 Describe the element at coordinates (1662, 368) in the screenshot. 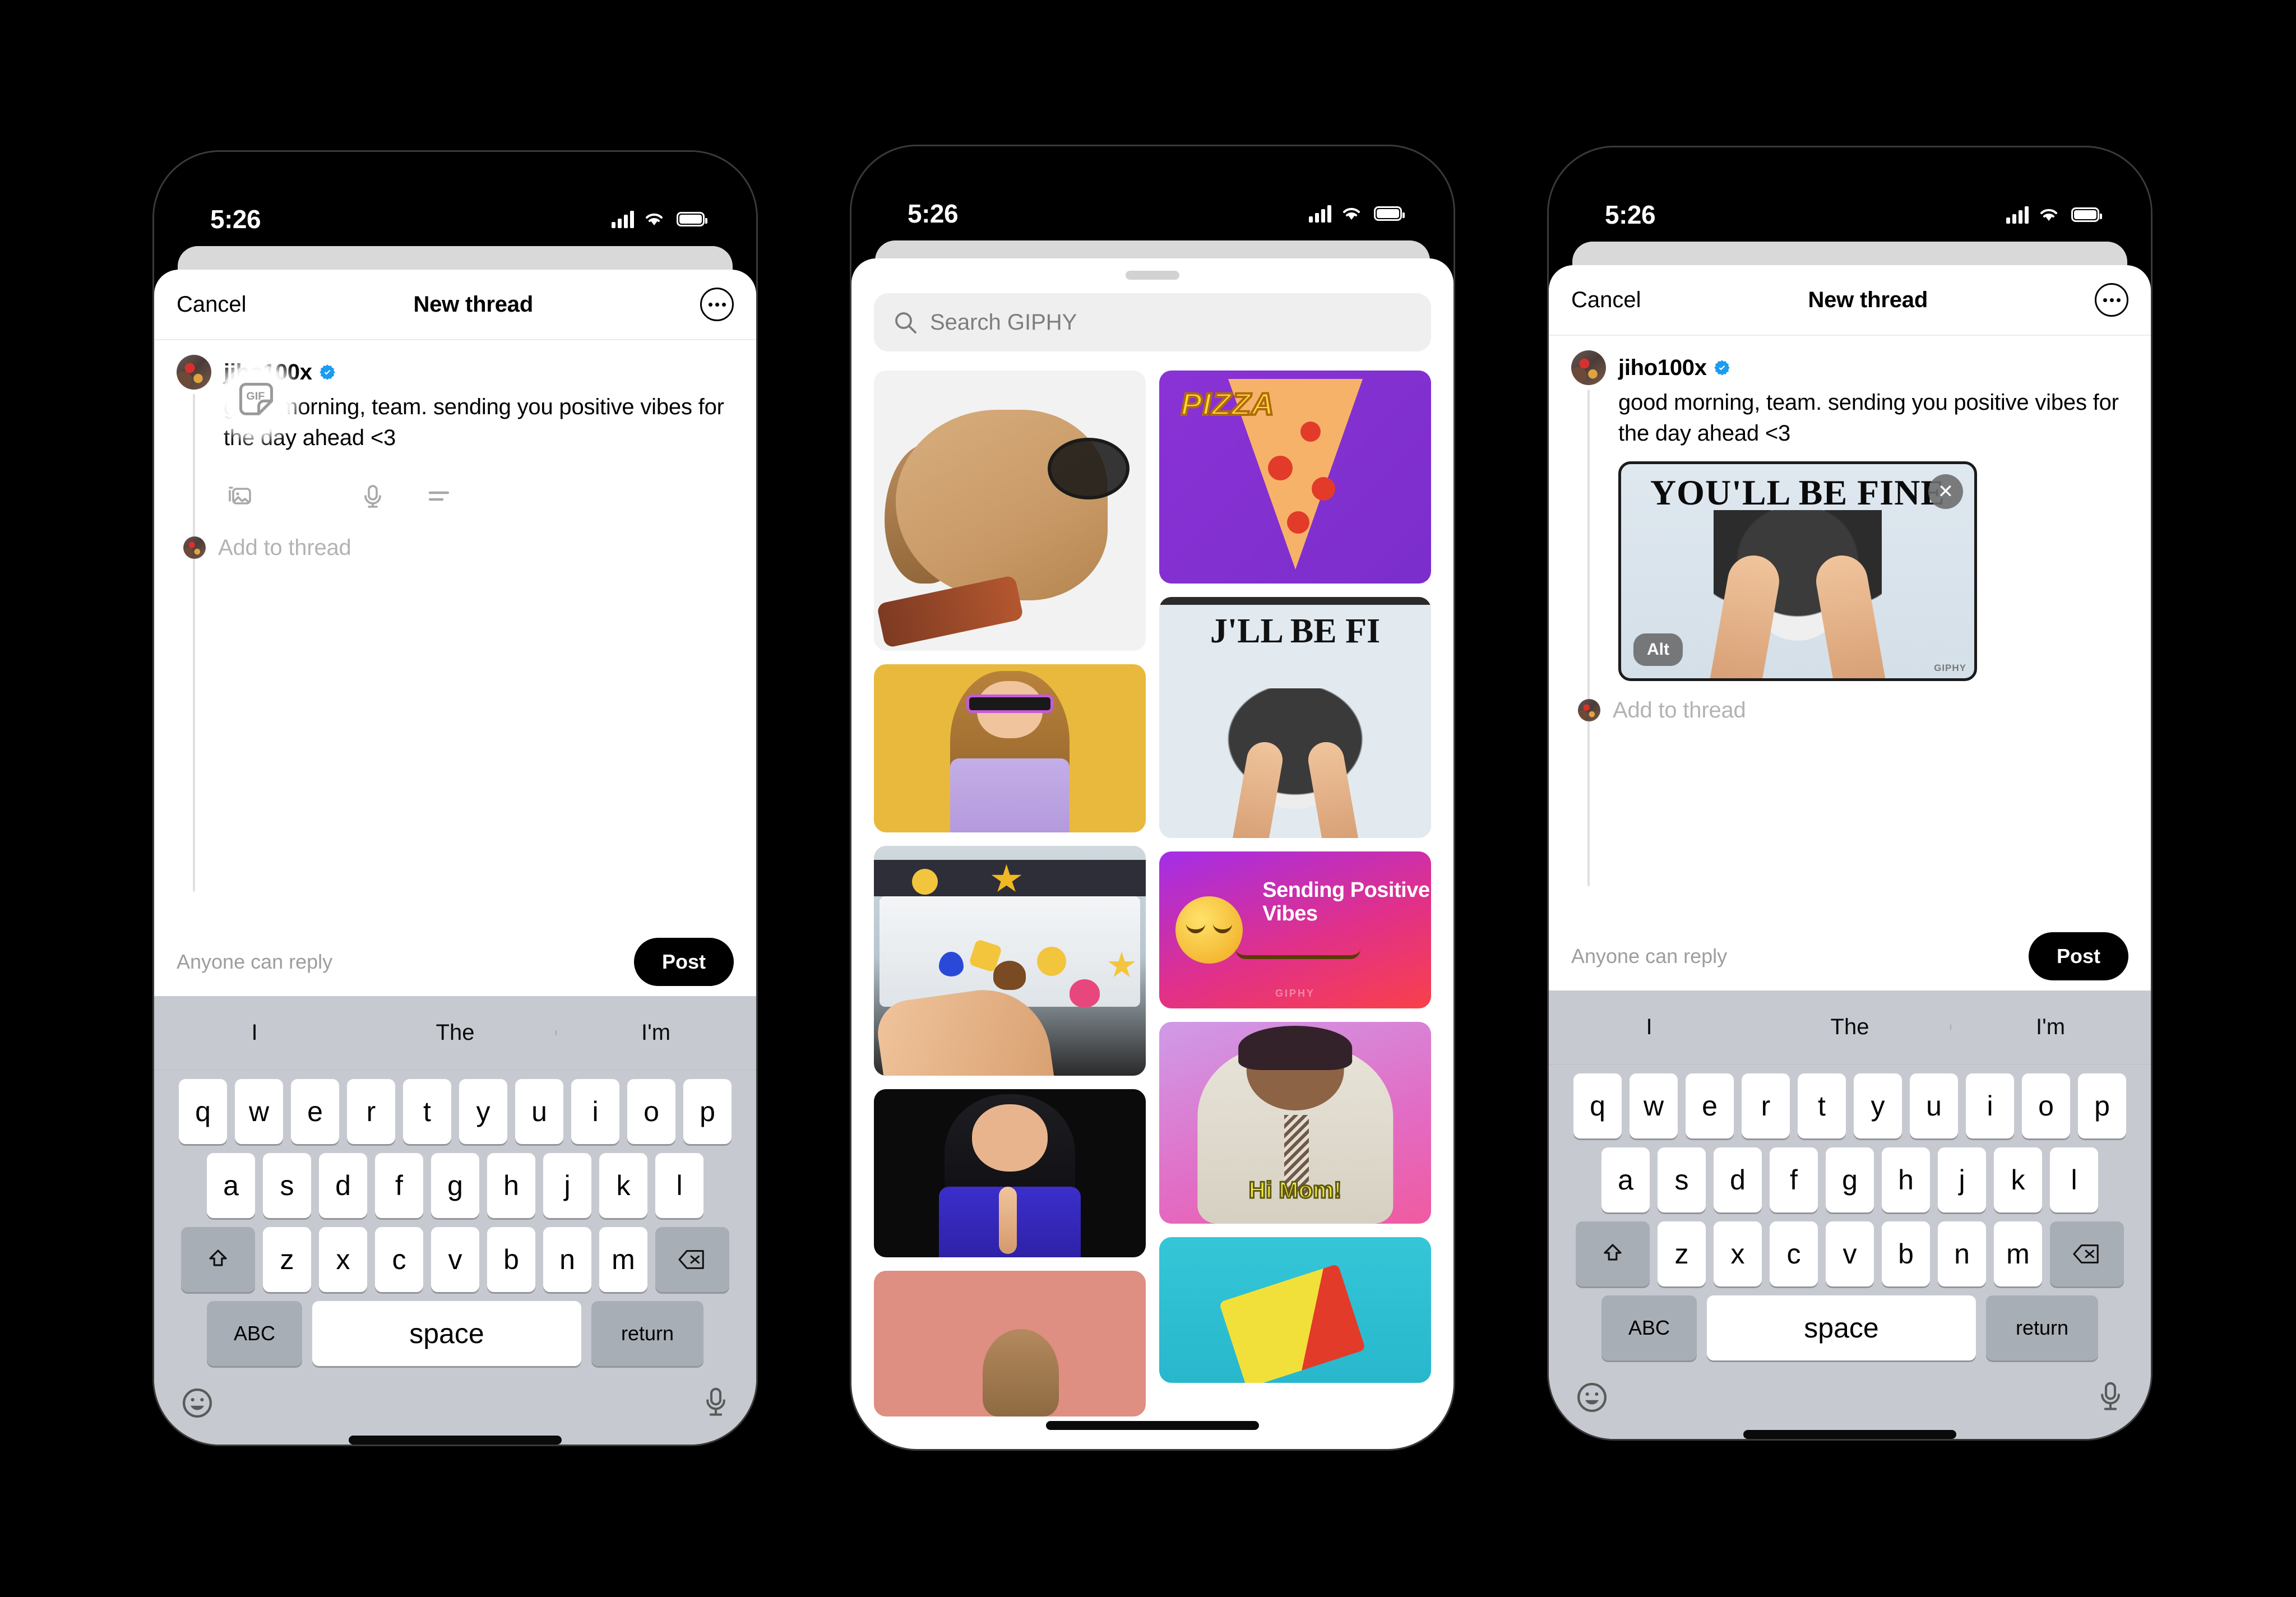

I see `username: jiho100x` at that location.